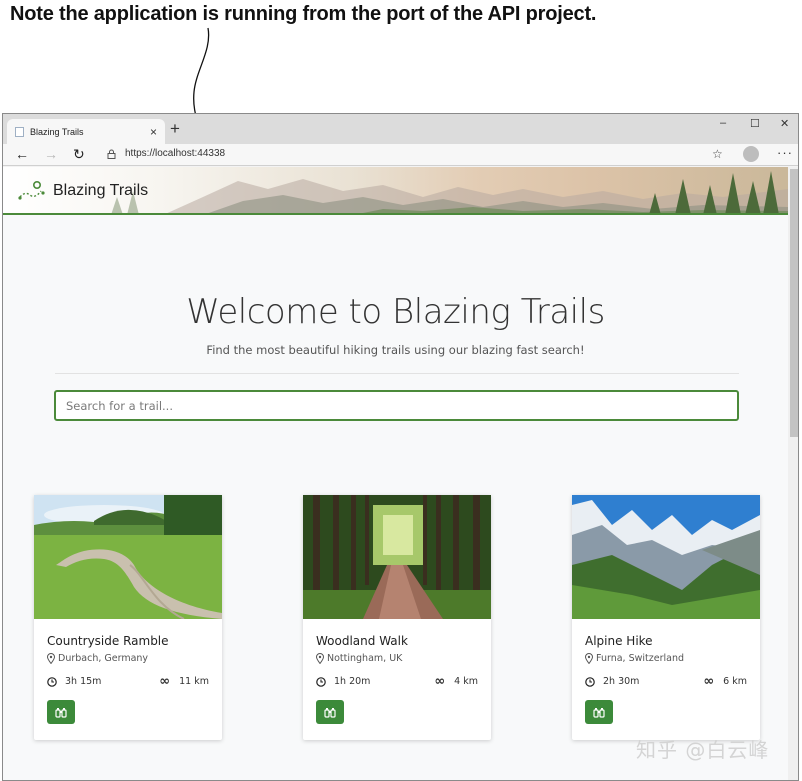  Describe the element at coordinates (153, 132) in the screenshot. I see `tab-close-icon: ×` at that location.